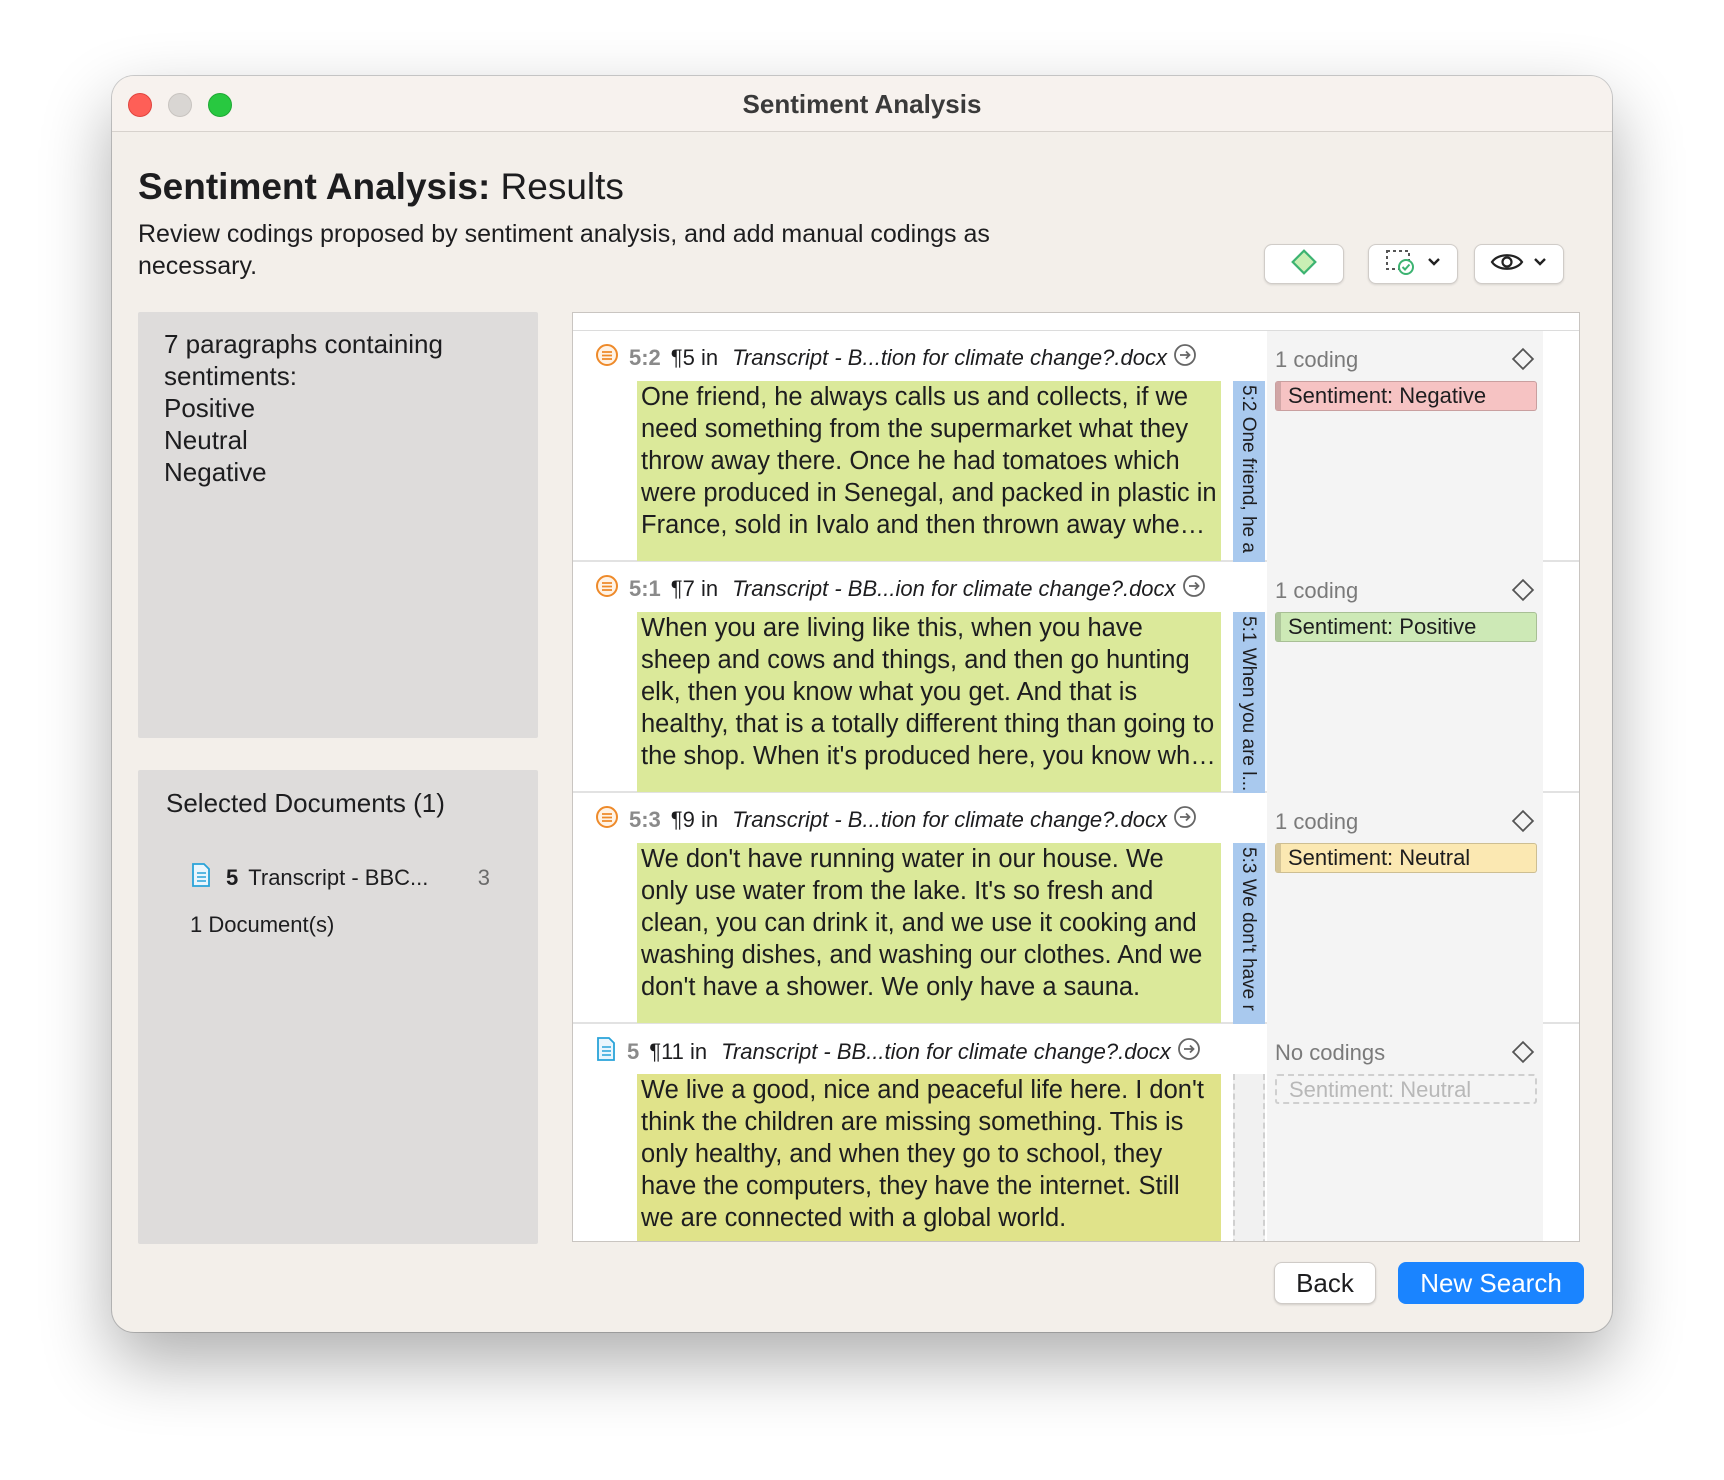  I want to click on document-id: 5, so click(633, 1051).